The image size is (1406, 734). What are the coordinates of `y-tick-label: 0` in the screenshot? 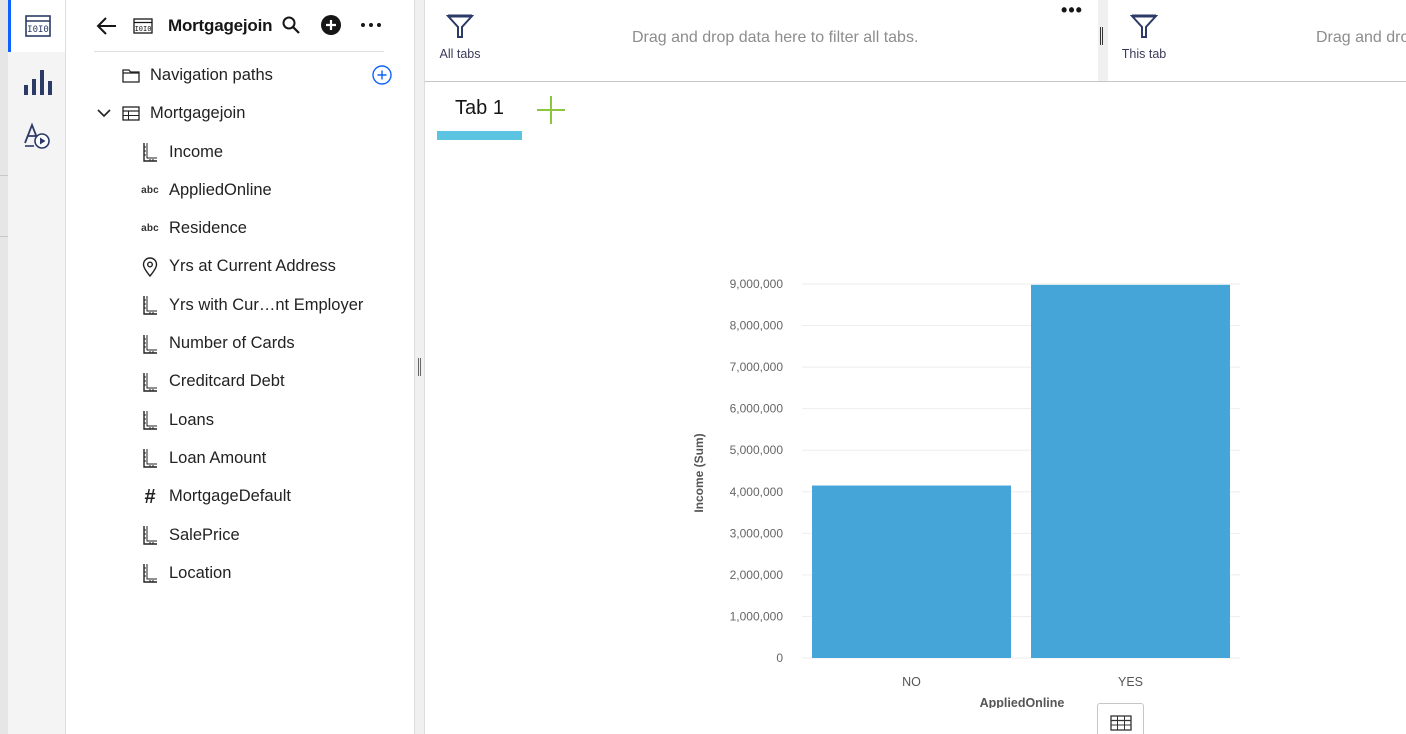 It's located at (779, 658).